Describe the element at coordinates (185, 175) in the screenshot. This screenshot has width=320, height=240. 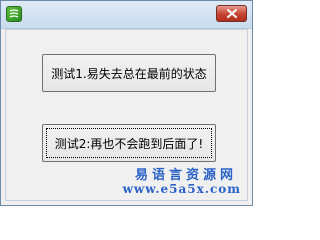
I see `watermark-site-name: 易语言资源网` at that location.